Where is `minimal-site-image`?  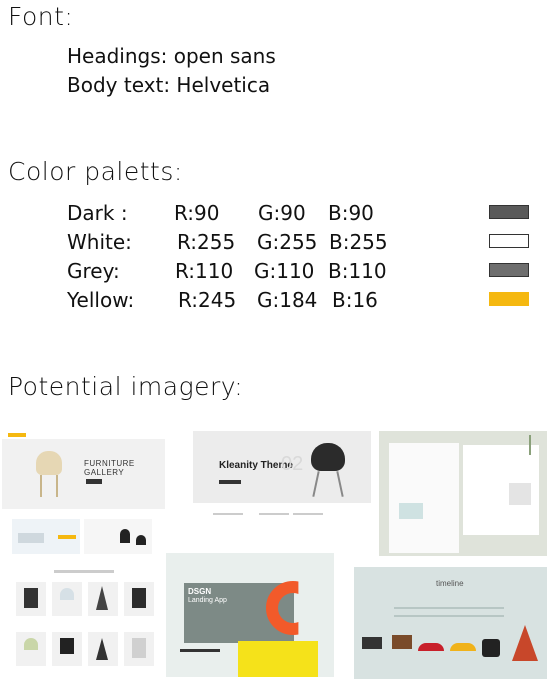 minimal-site-image is located at coordinates (463, 493).